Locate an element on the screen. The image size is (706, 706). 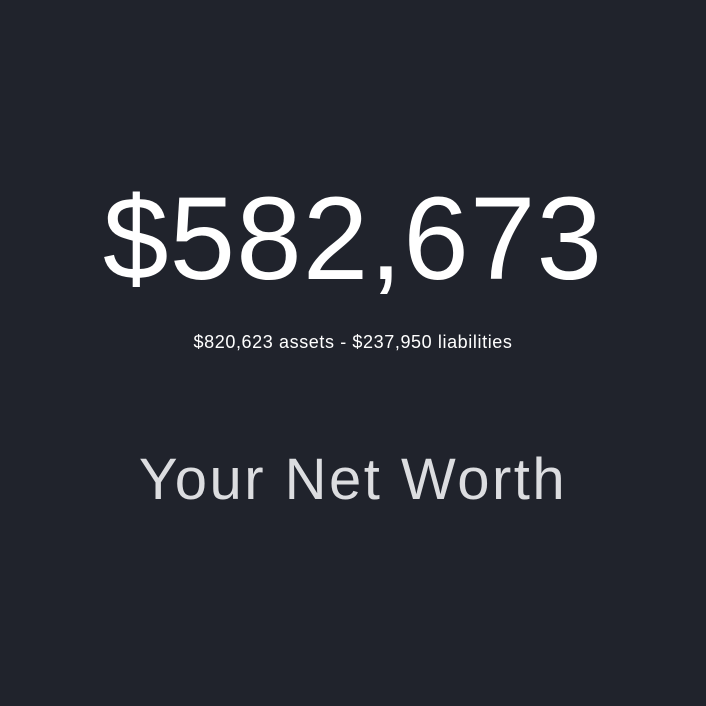
net-worth-caption: Your Net Worth is located at coordinates (353, 479).